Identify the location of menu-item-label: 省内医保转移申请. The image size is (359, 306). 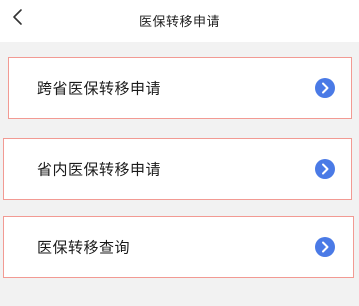
(99, 169).